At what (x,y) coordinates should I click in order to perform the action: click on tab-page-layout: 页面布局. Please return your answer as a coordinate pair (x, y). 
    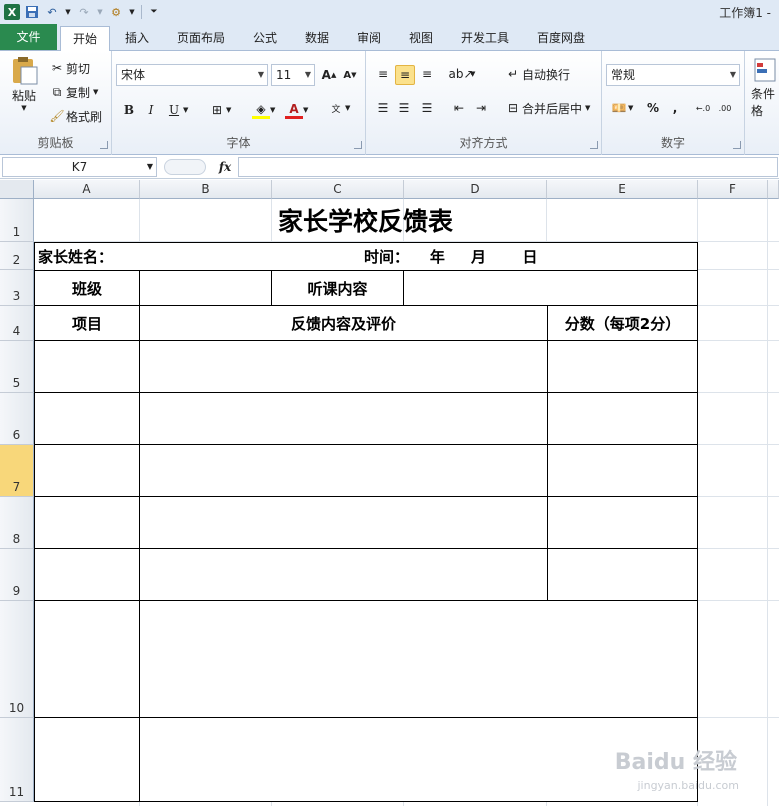
    Looking at the image, I should click on (201, 38).